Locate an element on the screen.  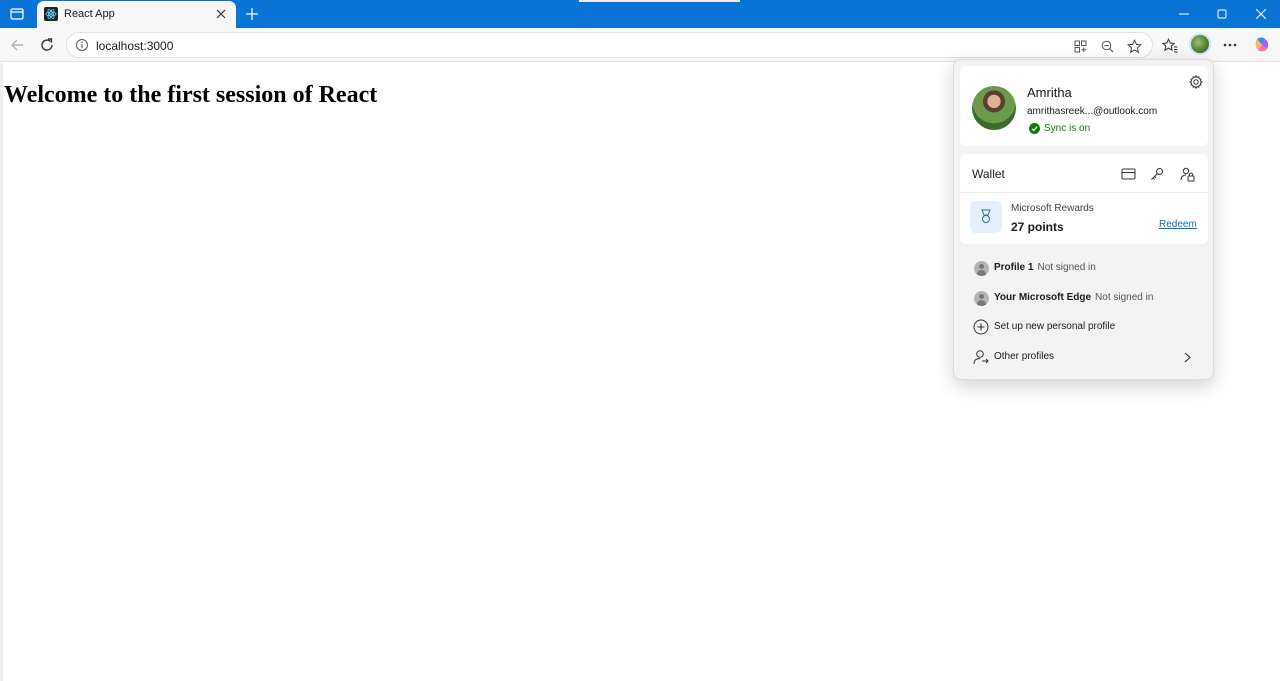
chevron-right-icon is located at coordinates (1187, 357).